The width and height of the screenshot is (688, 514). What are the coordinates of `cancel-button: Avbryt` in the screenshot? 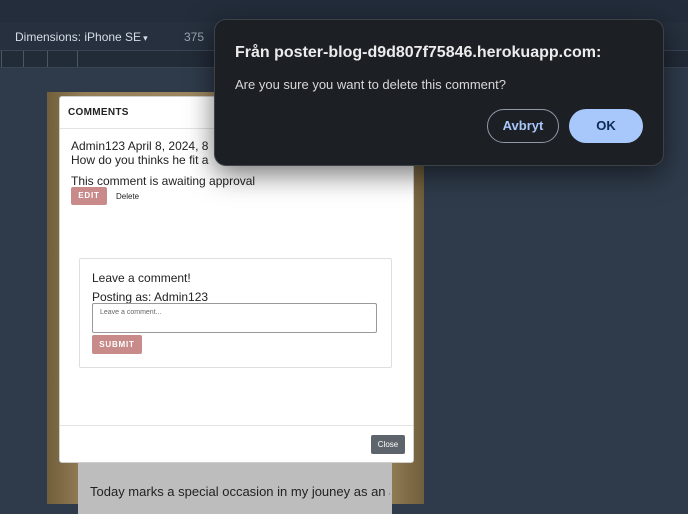 It's located at (523, 126).